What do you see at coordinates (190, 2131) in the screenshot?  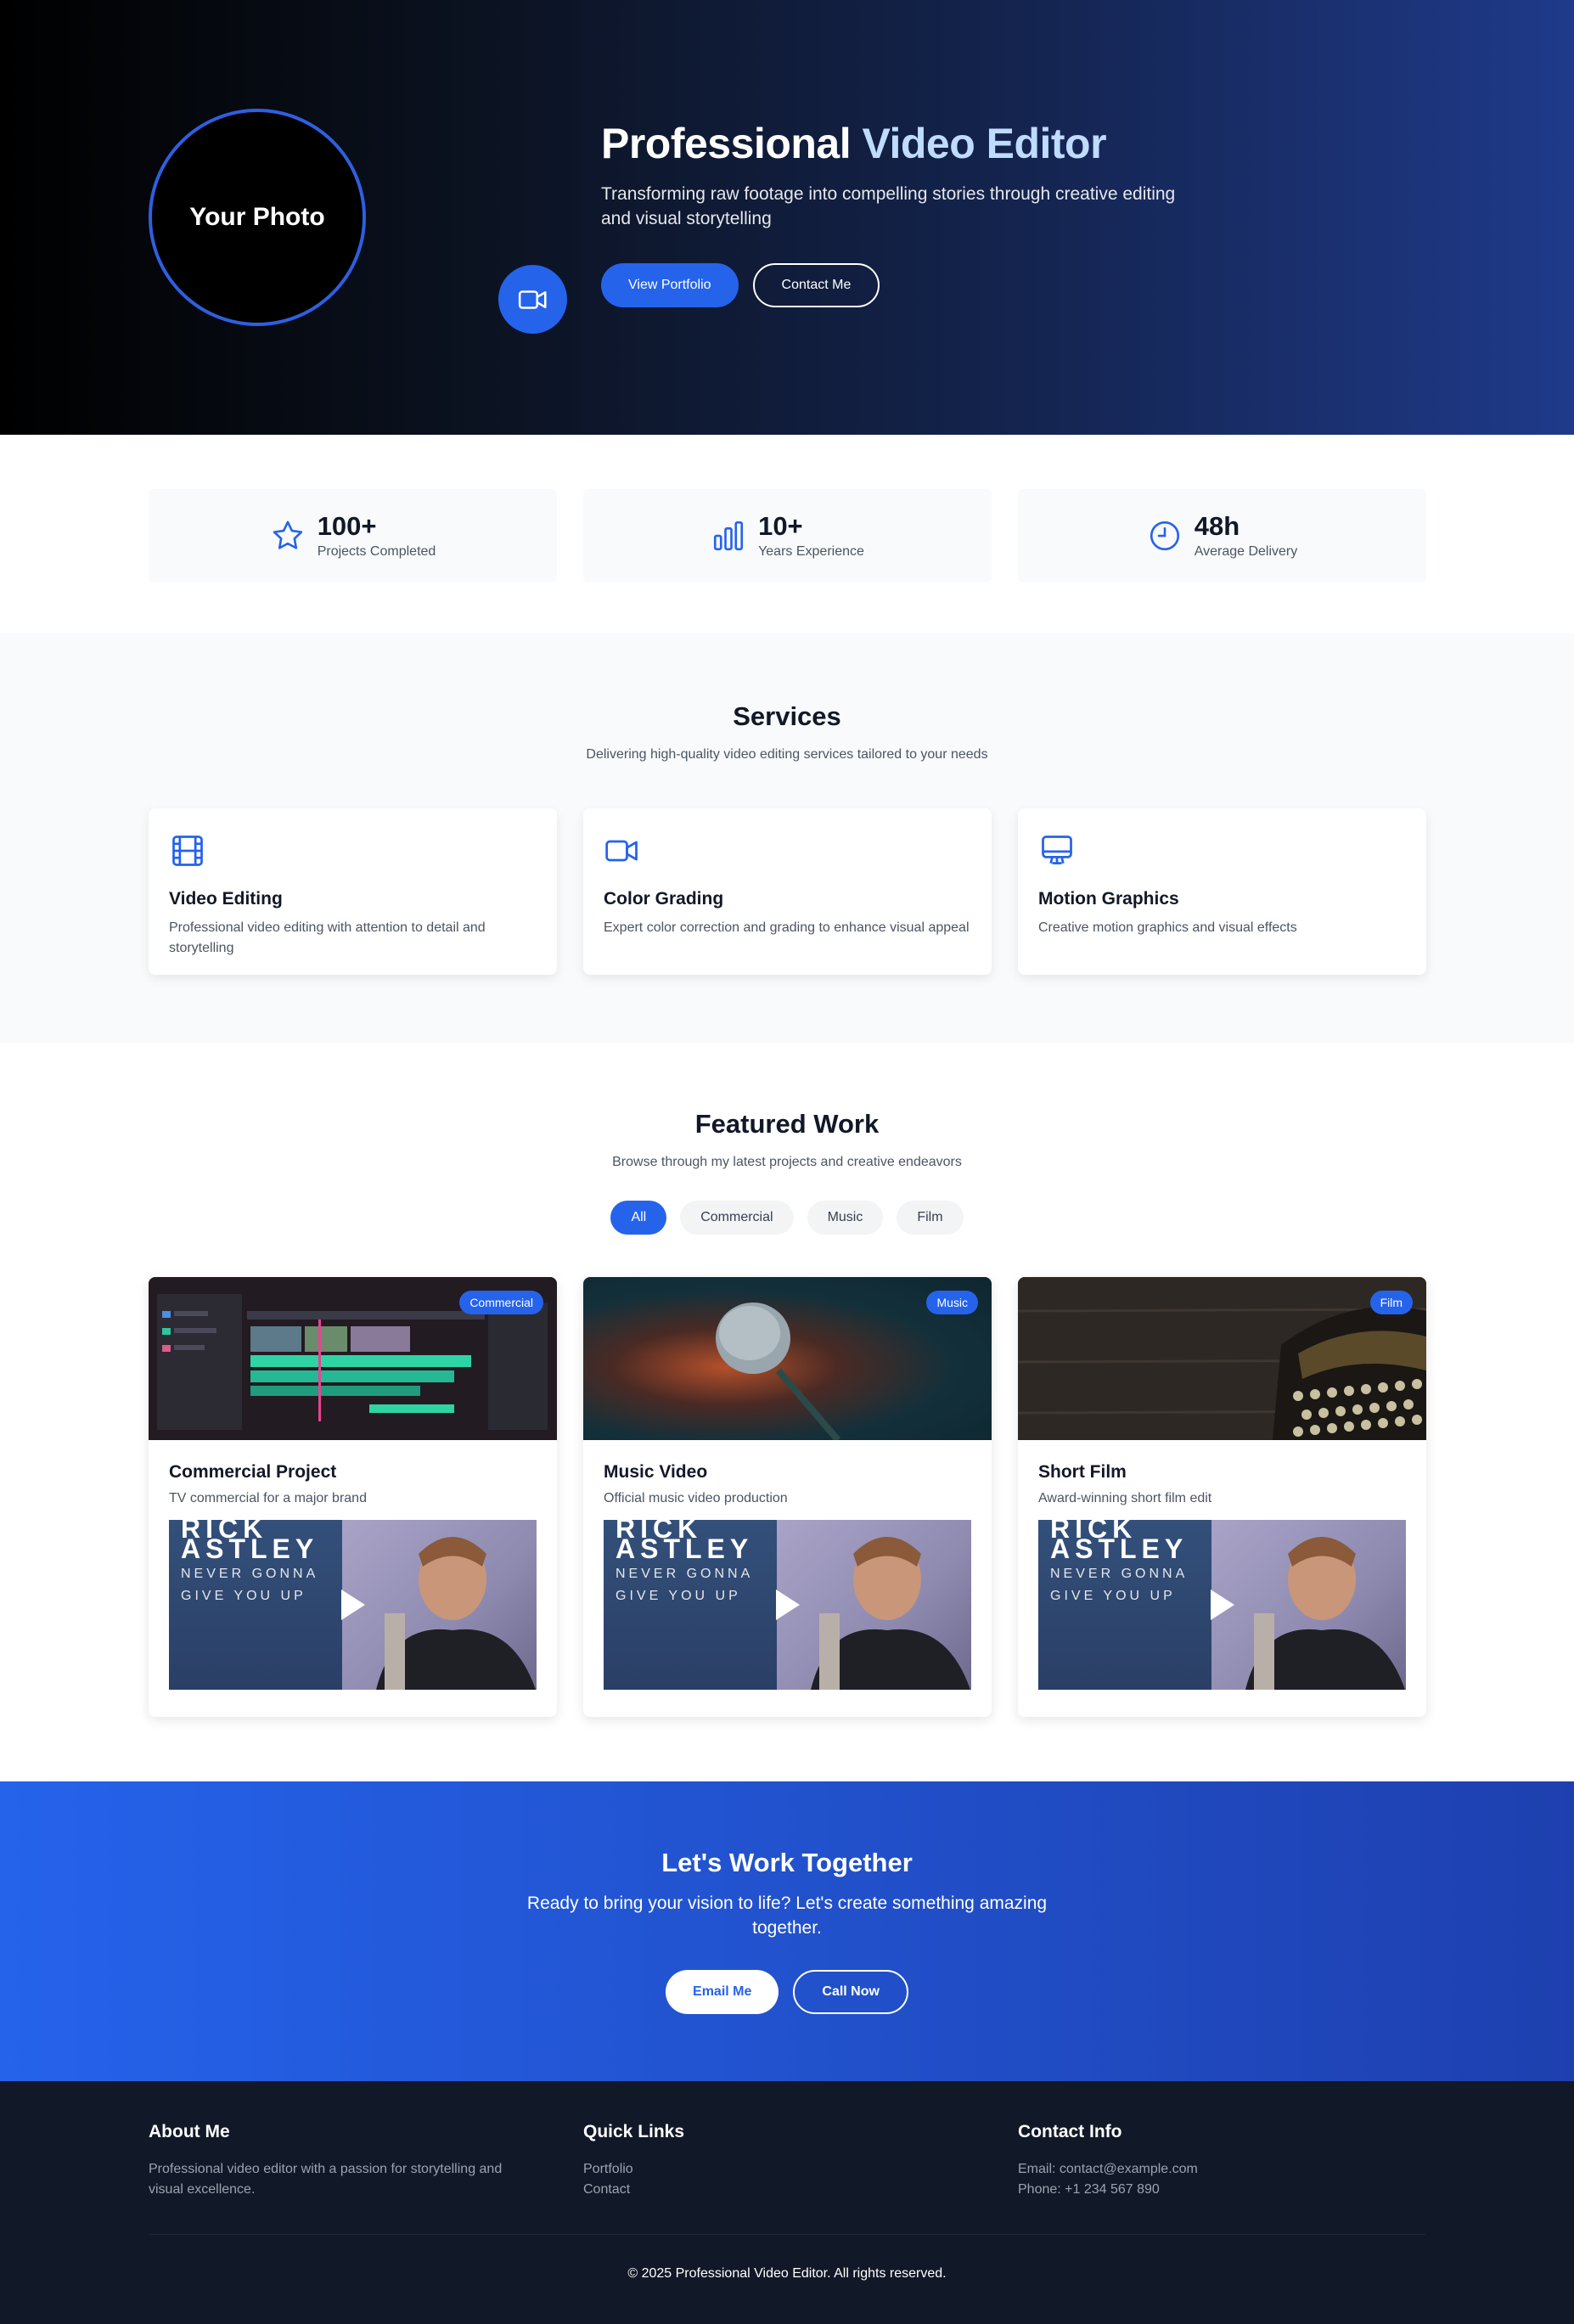 I see `footer-about-title: About Me` at bounding box center [190, 2131].